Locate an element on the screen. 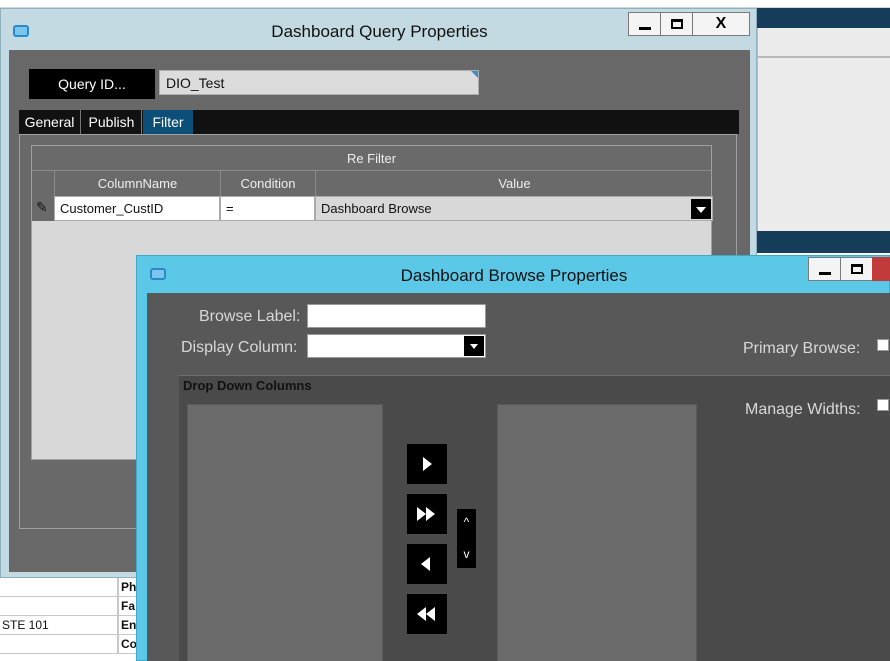  move-right-button is located at coordinates (427, 464).